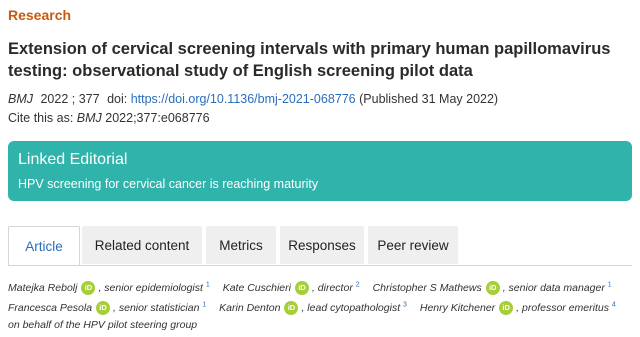  Describe the element at coordinates (429, 99) in the screenshot. I see `published-date: (Published 31 May 2022)` at that location.